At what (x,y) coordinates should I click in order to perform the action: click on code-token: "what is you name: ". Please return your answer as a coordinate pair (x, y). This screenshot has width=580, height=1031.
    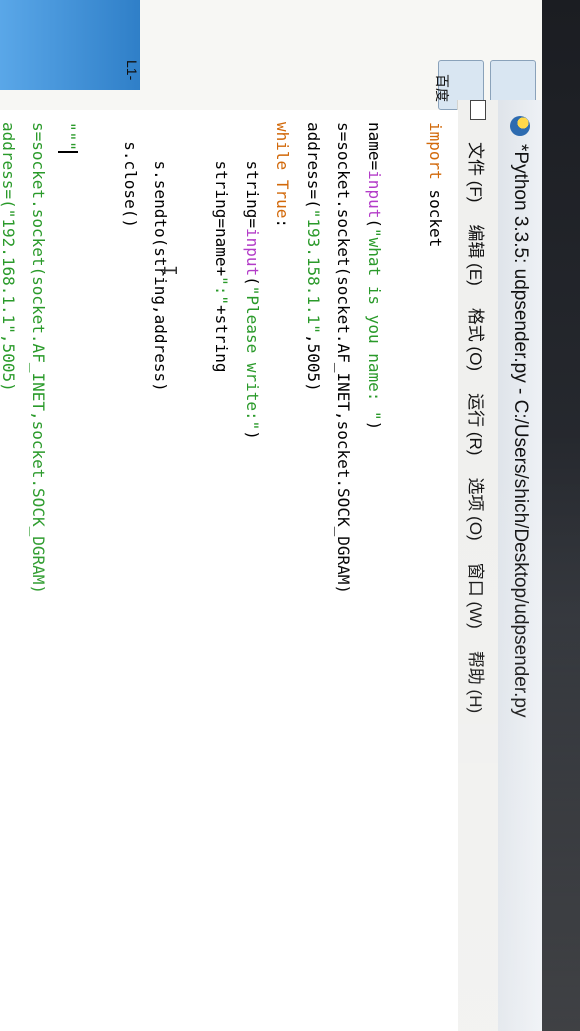
    Looking at the image, I should click on (374, 324).